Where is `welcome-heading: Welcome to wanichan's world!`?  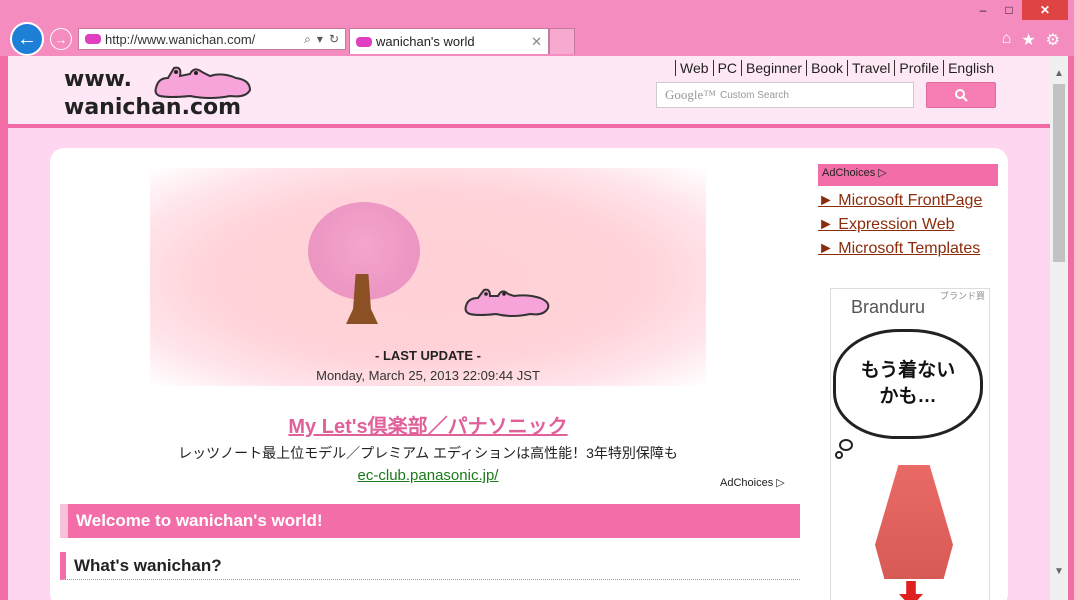 welcome-heading: Welcome to wanichan's world! is located at coordinates (430, 521).